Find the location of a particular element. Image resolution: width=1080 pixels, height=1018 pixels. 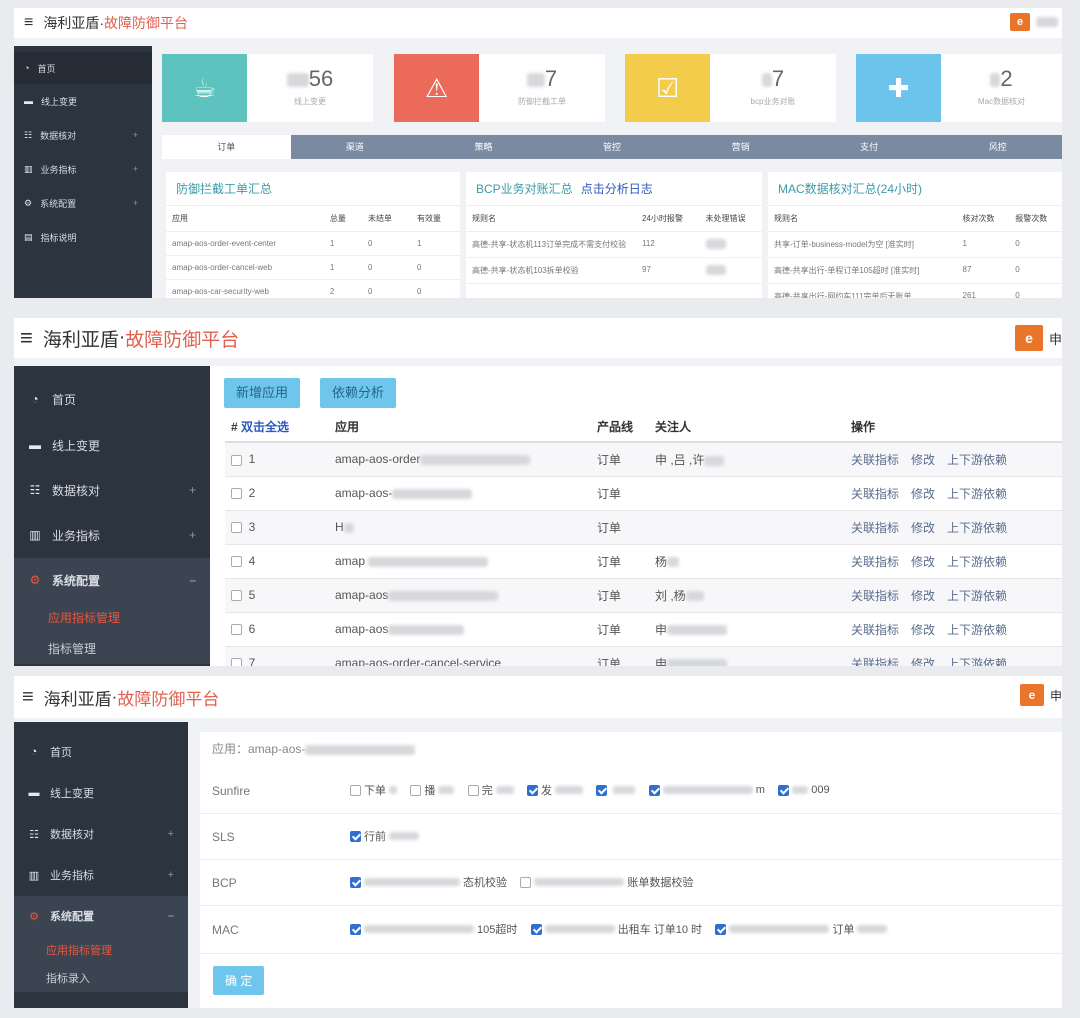

select-all-link: 双击全选 is located at coordinates (265, 427).